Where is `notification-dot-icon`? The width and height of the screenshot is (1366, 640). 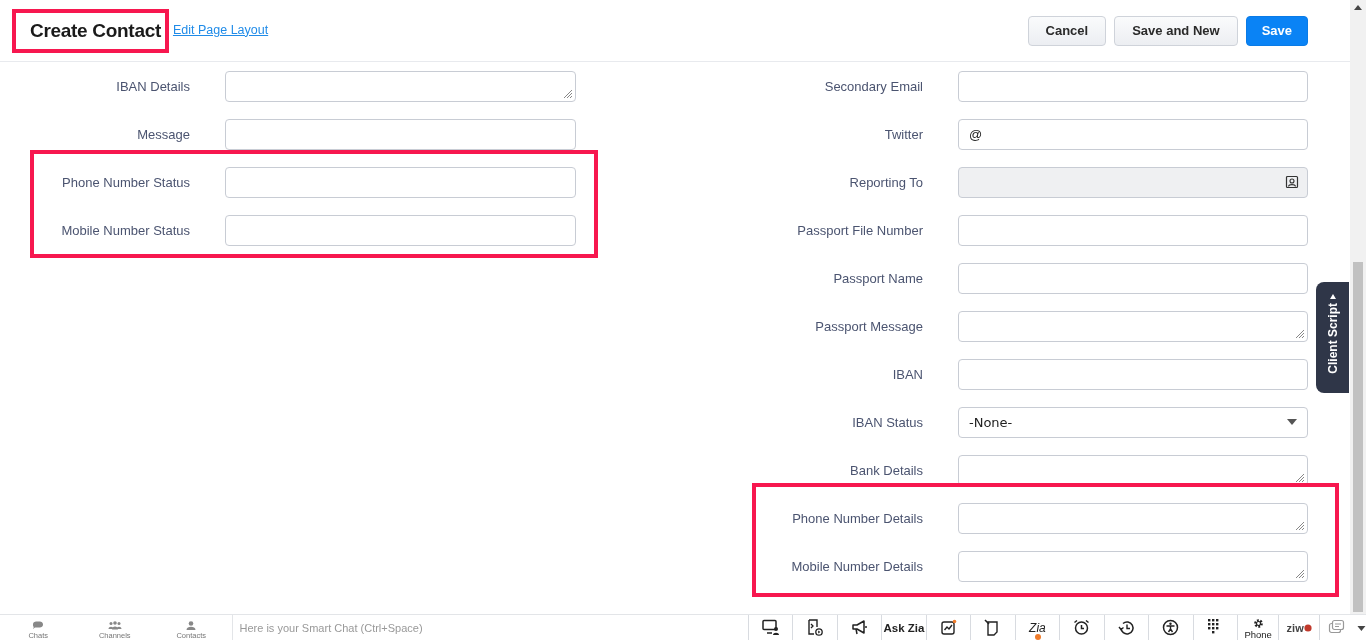 notification-dot-icon is located at coordinates (1037, 637).